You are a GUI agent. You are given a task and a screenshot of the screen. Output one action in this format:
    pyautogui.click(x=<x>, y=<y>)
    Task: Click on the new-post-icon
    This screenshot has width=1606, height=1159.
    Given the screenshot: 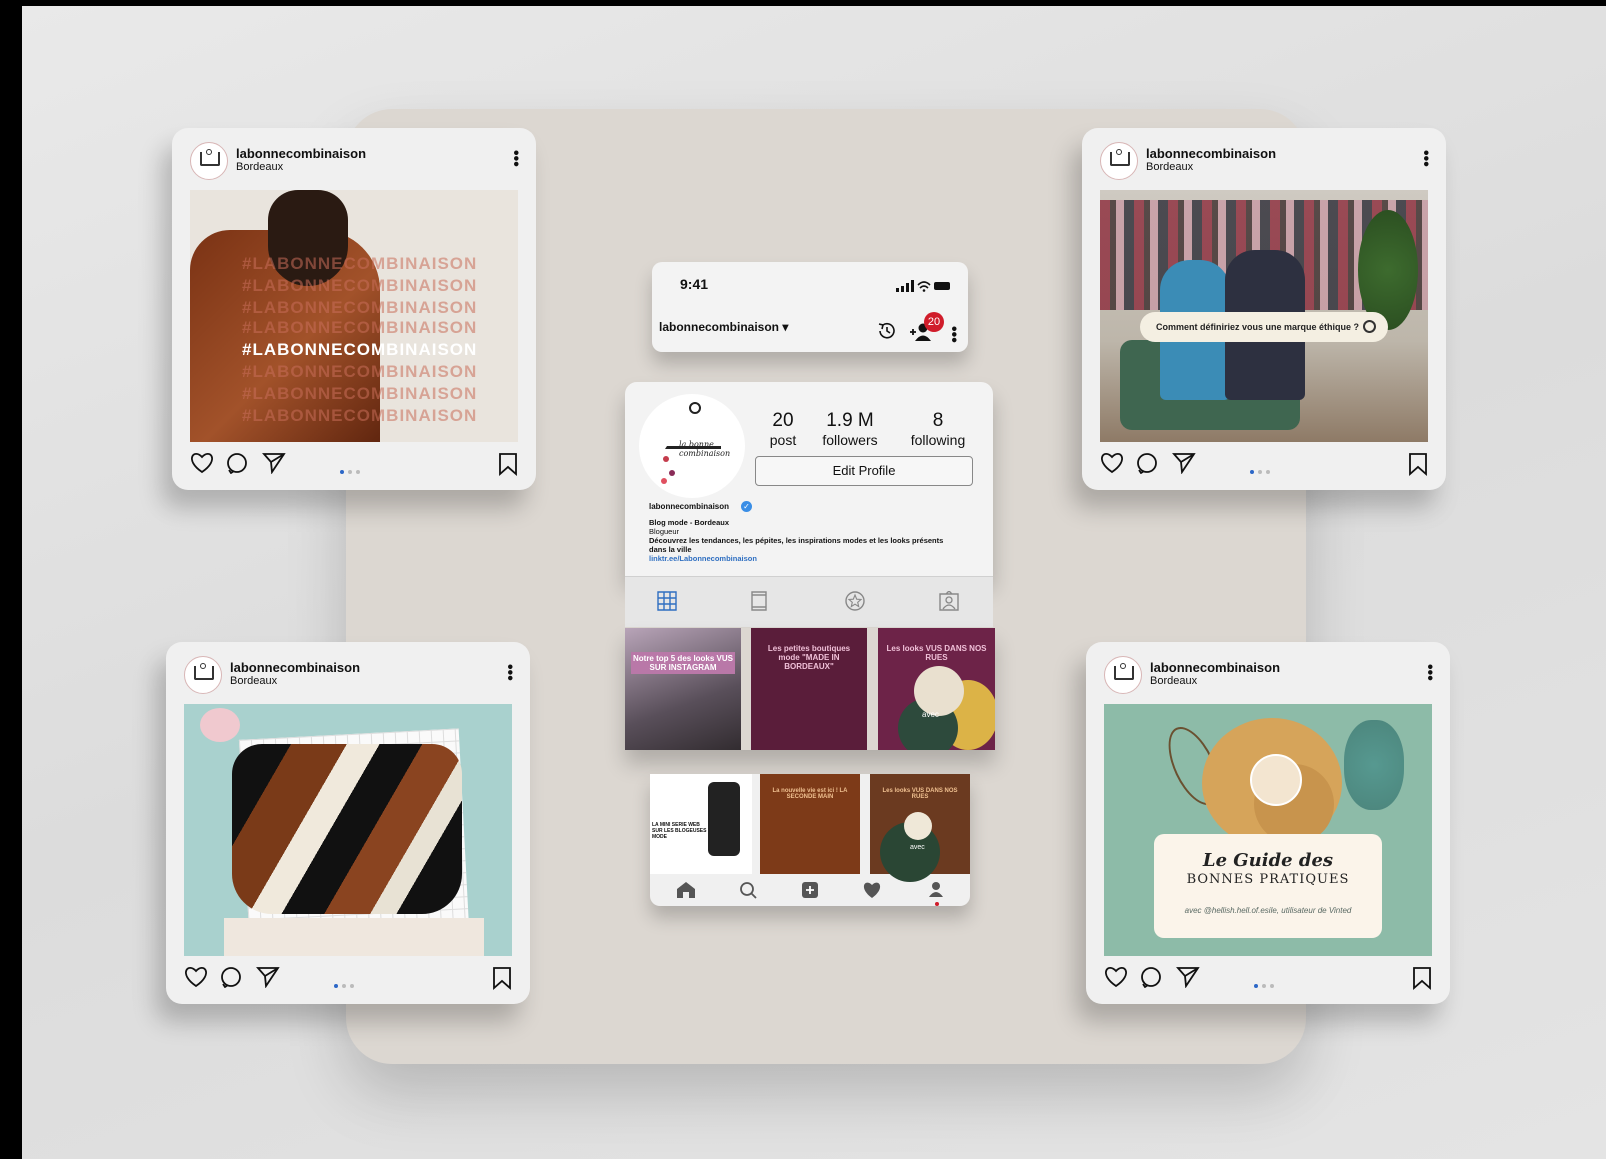 What is the action you would take?
    pyautogui.click(x=810, y=890)
    